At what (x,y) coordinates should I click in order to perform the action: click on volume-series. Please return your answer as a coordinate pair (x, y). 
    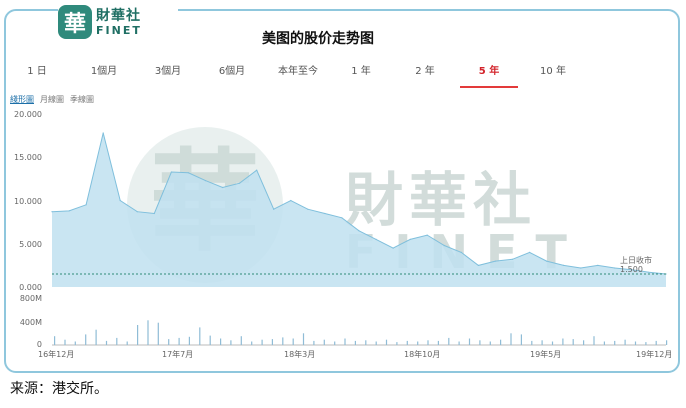
    Looking at the image, I should click on (361, 333).